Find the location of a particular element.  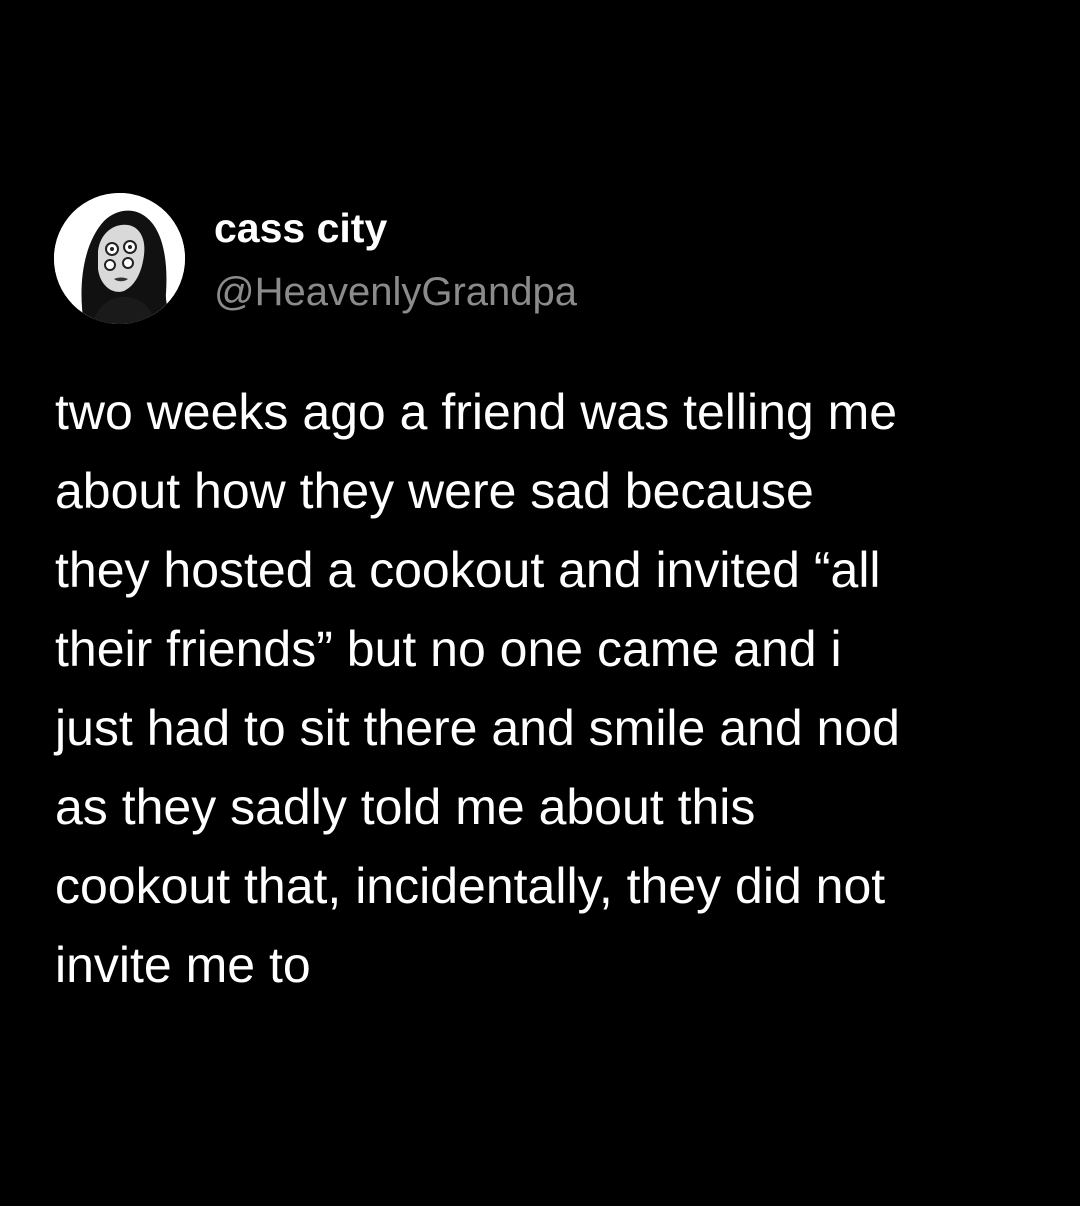

avatar is located at coordinates (119, 258).